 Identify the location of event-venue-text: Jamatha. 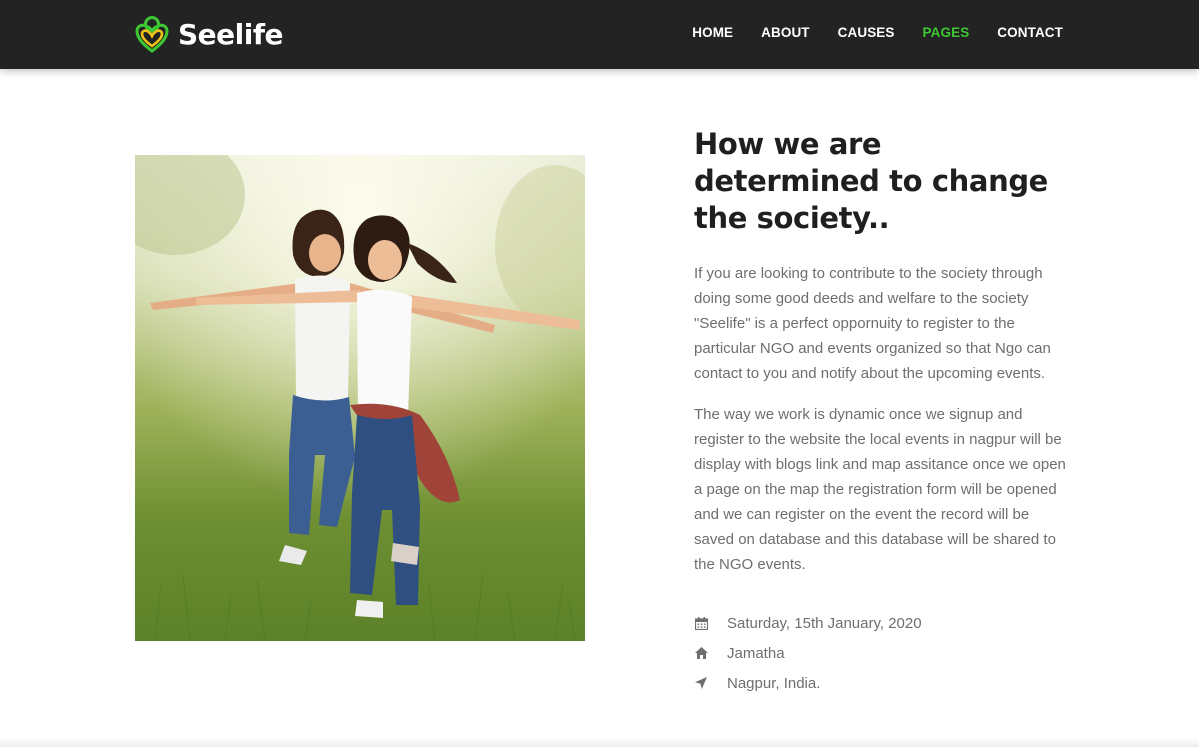
(756, 653).